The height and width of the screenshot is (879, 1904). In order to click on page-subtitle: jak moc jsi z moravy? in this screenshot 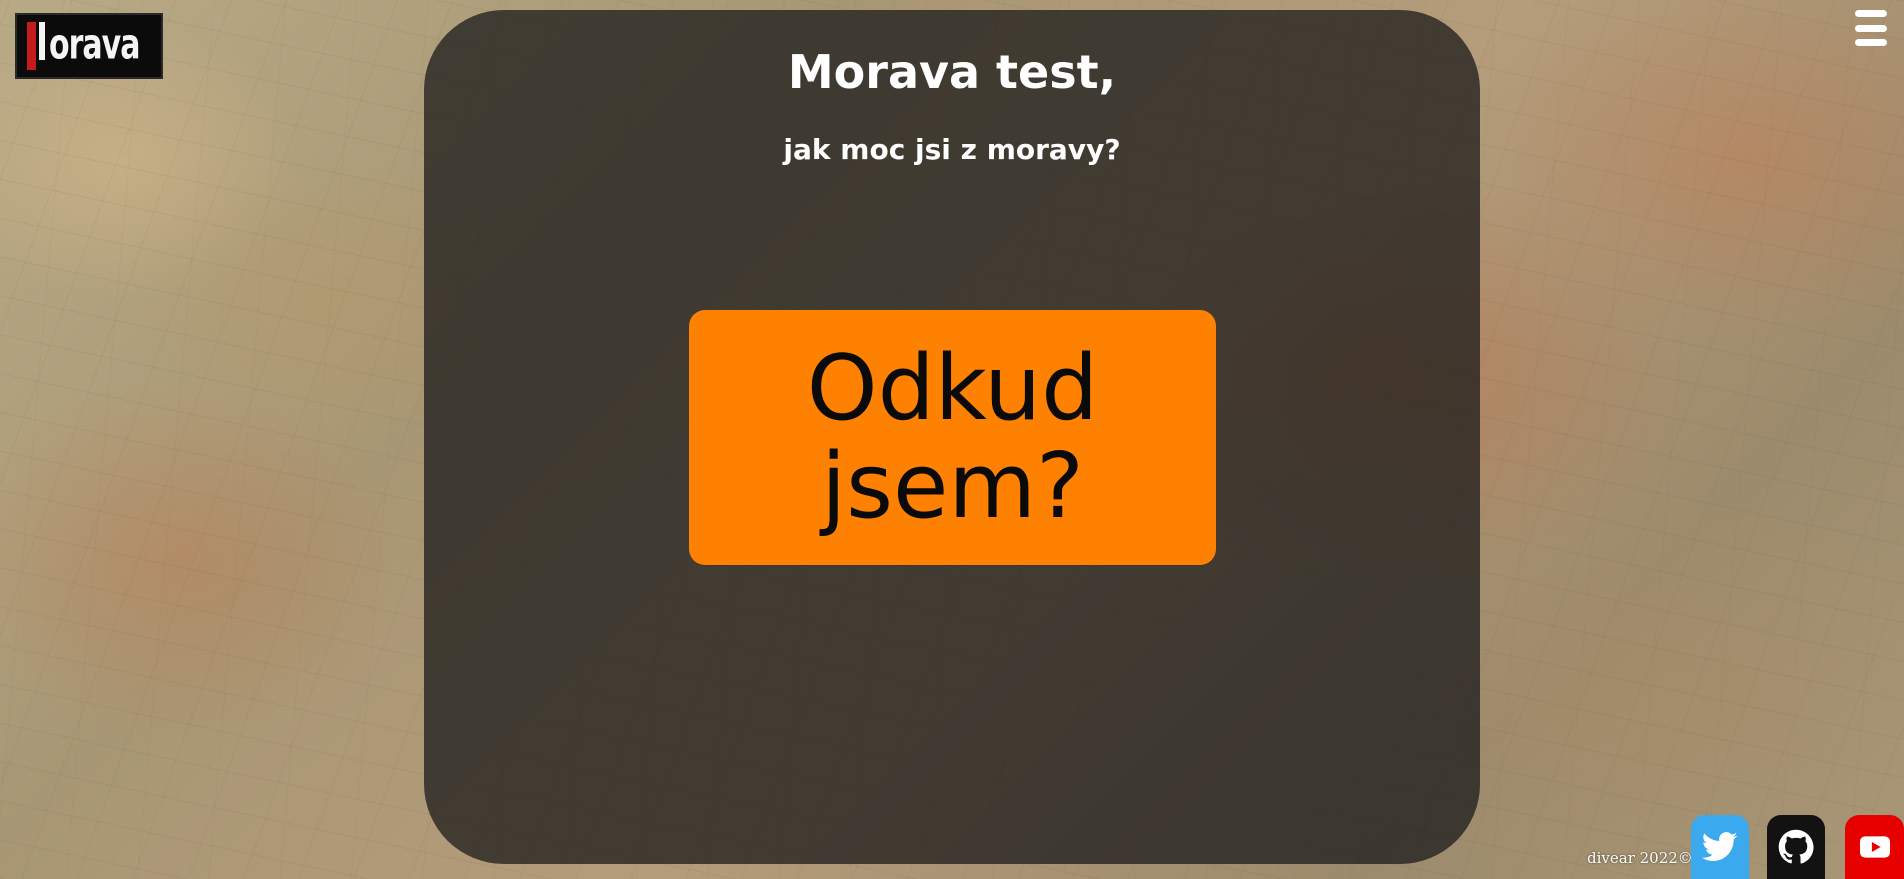, I will do `click(952, 149)`.